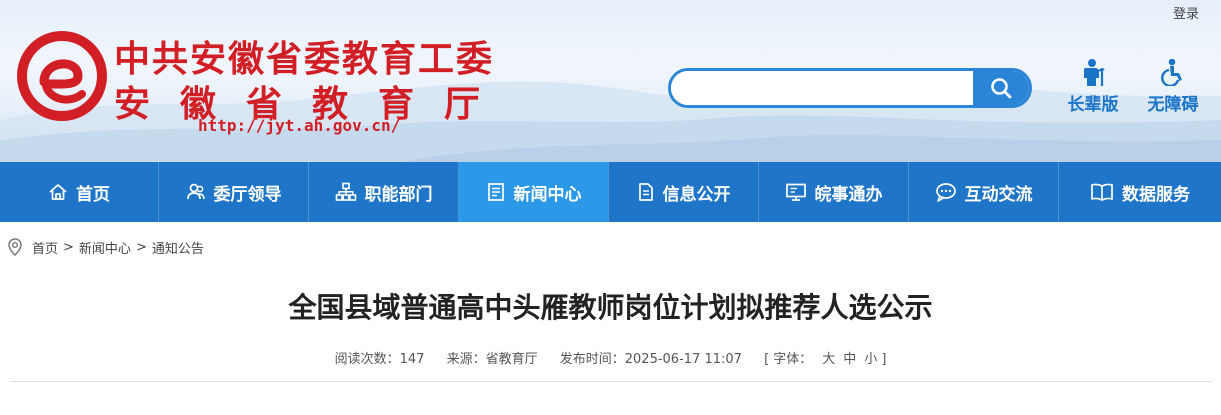  I want to click on breadcrumb-home: 首页, so click(45, 247).